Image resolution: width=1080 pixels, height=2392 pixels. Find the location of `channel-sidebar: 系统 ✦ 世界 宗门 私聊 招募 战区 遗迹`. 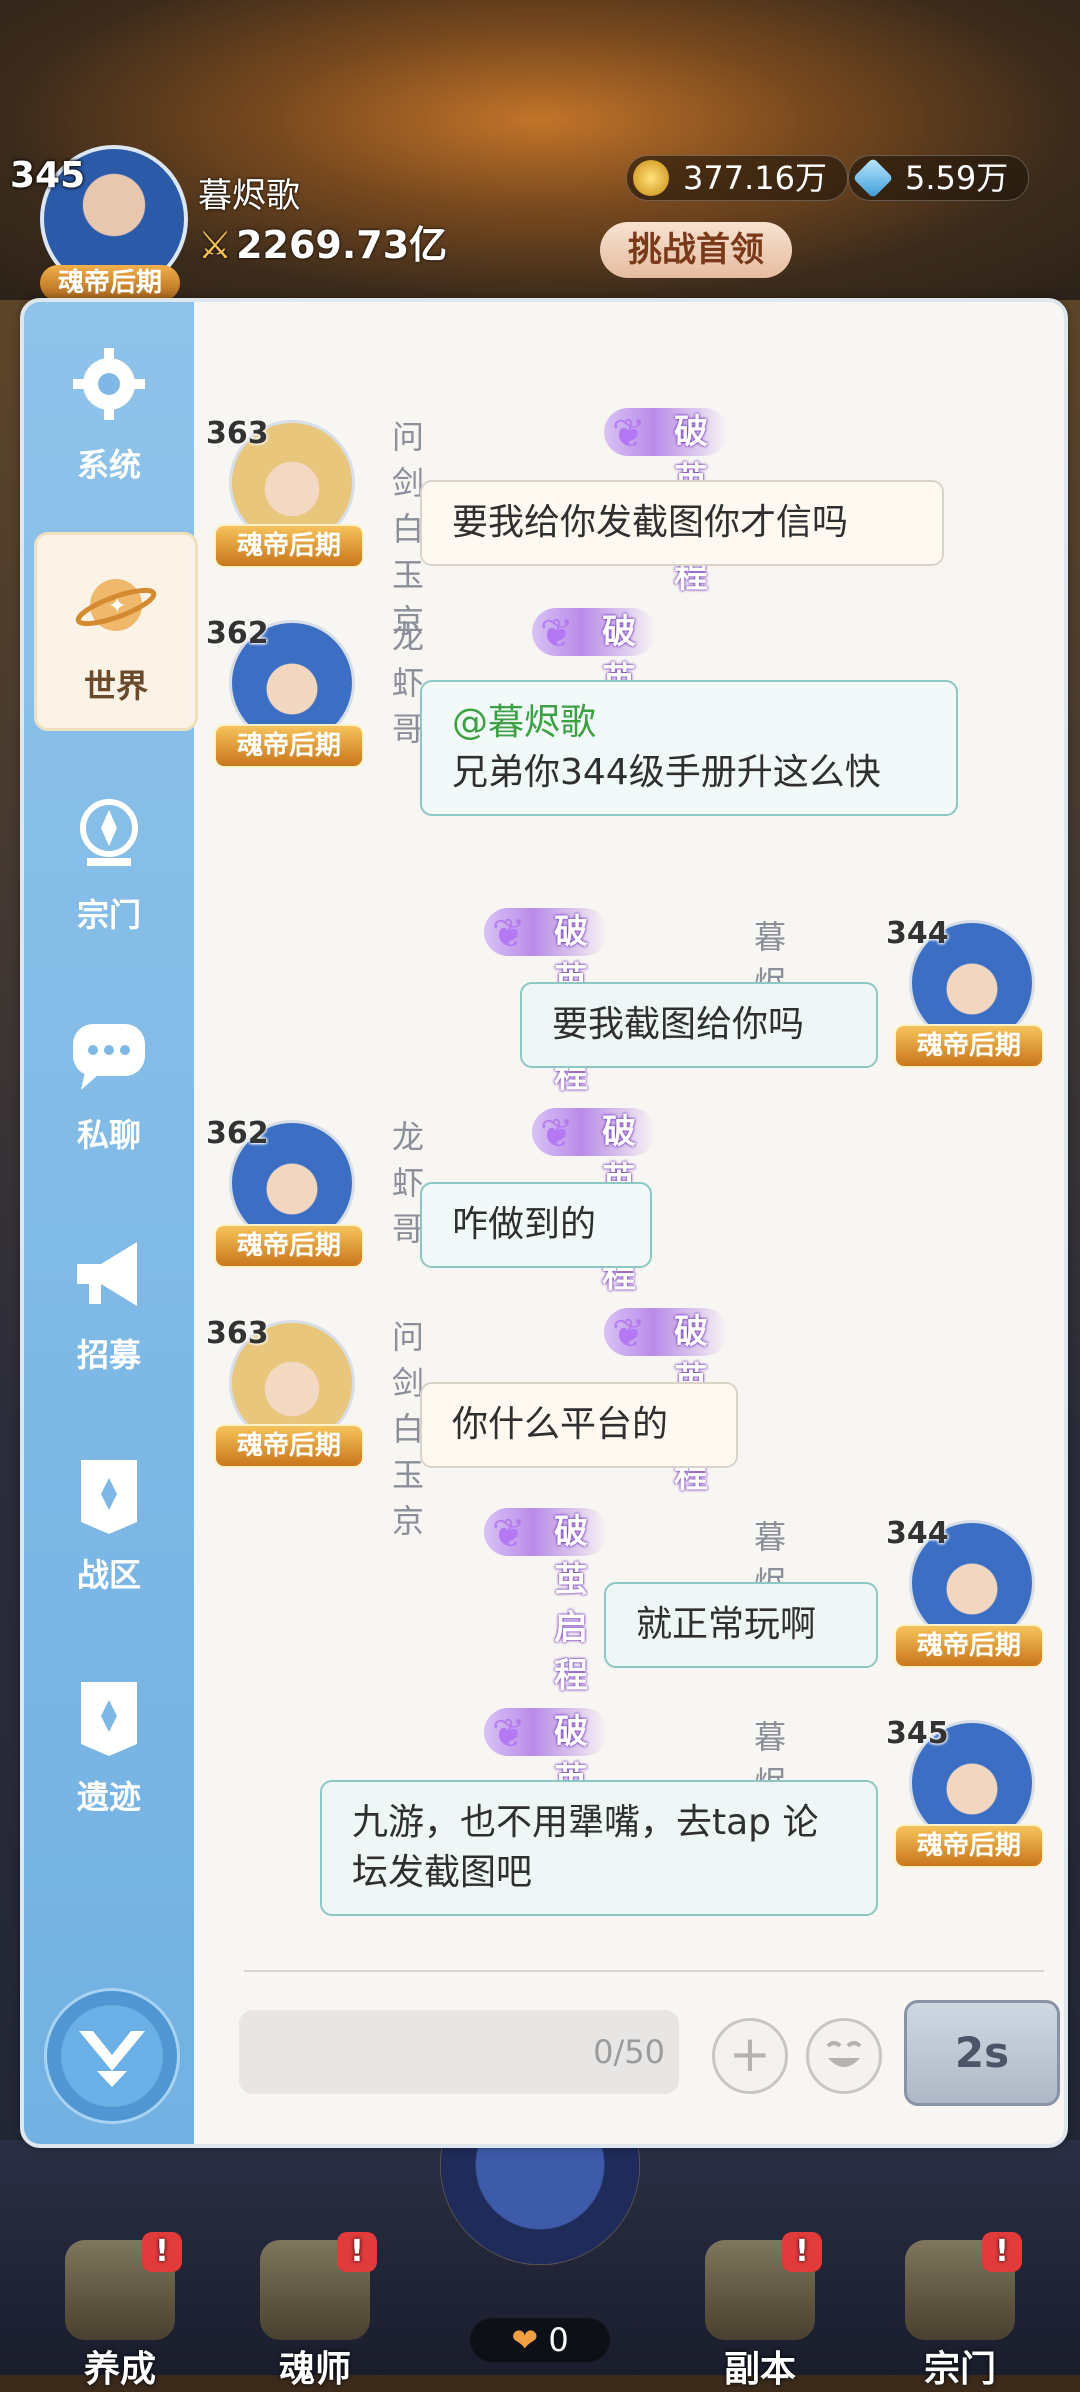

channel-sidebar: 系统 ✦ 世界 宗门 私聊 招募 战区 遗迹 is located at coordinates (111, 1223).